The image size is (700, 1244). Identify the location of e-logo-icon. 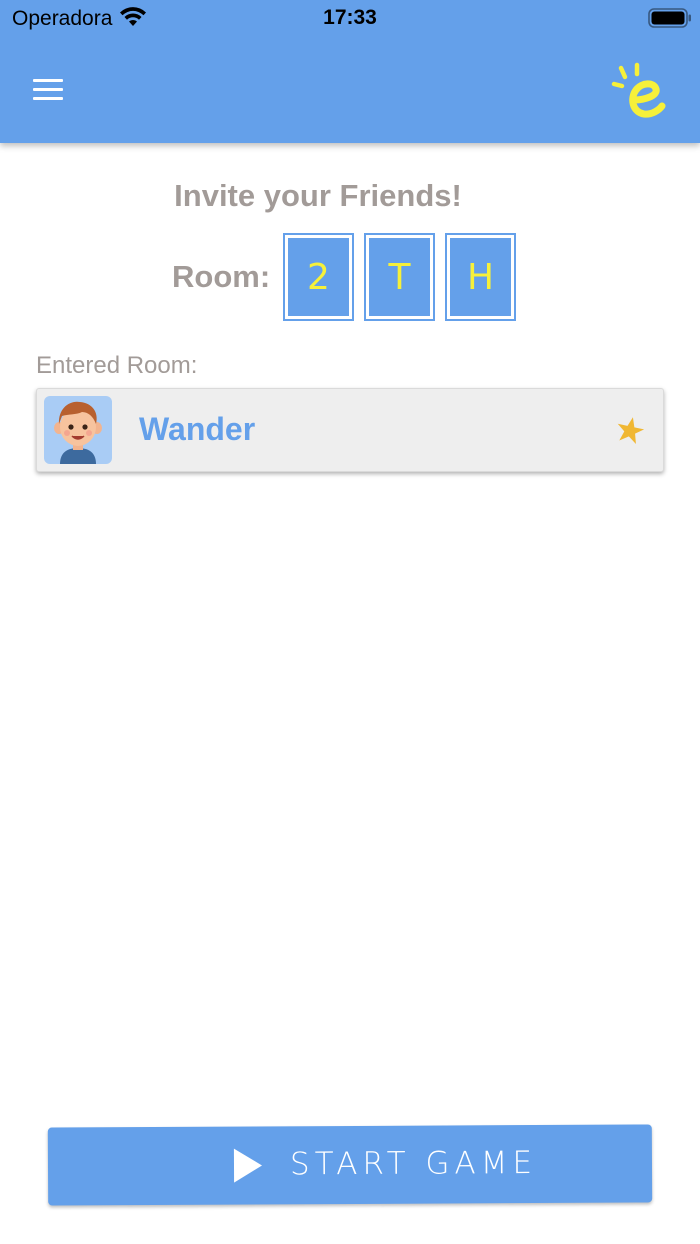
(639, 94).